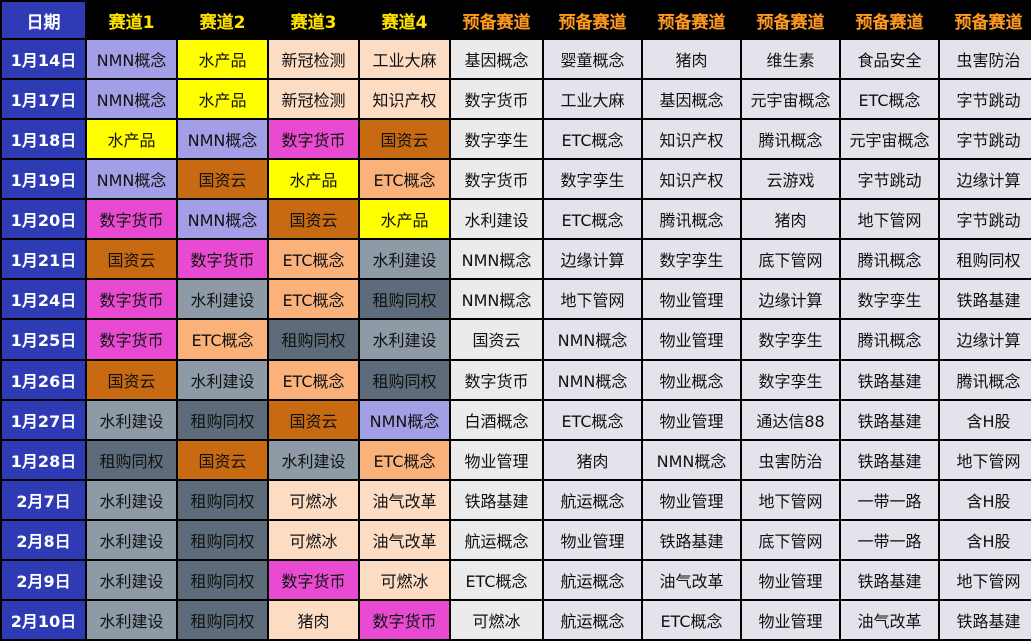  What do you see at coordinates (691, 59) in the screenshot?
I see `reserve-cell: 猪肉` at bounding box center [691, 59].